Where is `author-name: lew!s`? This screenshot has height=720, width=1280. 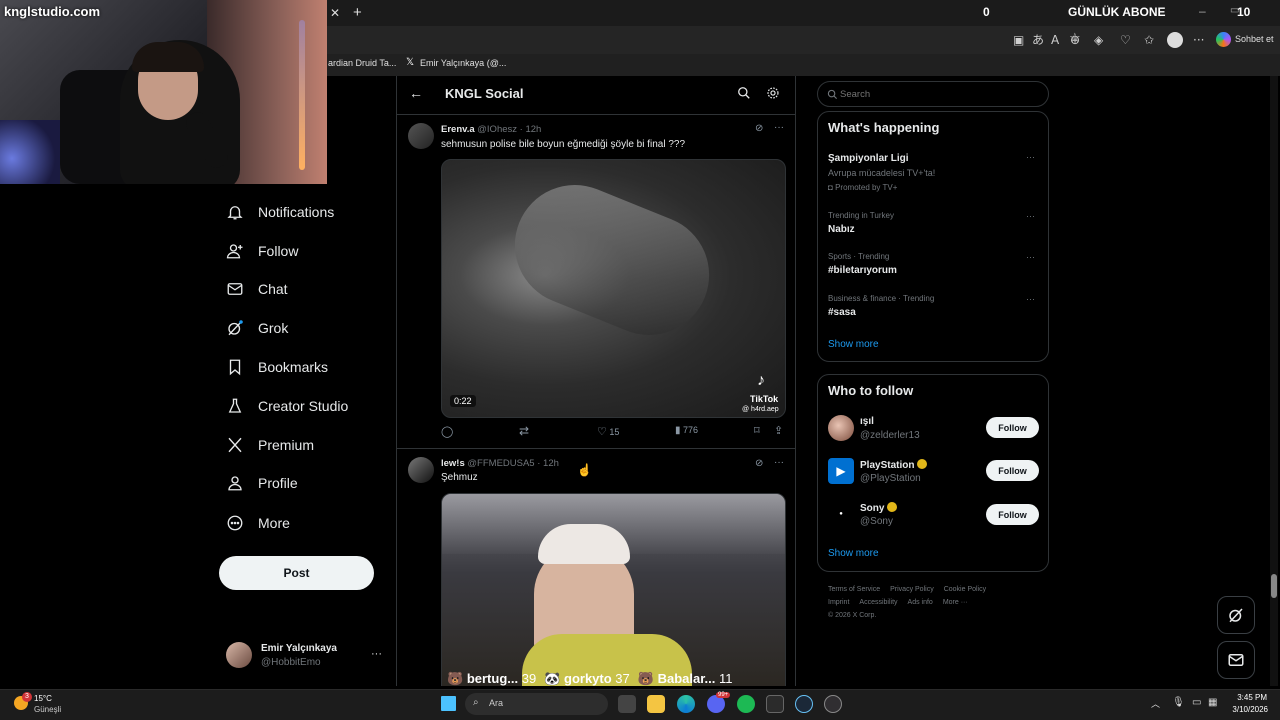
author-name: lew!s is located at coordinates (453, 463).